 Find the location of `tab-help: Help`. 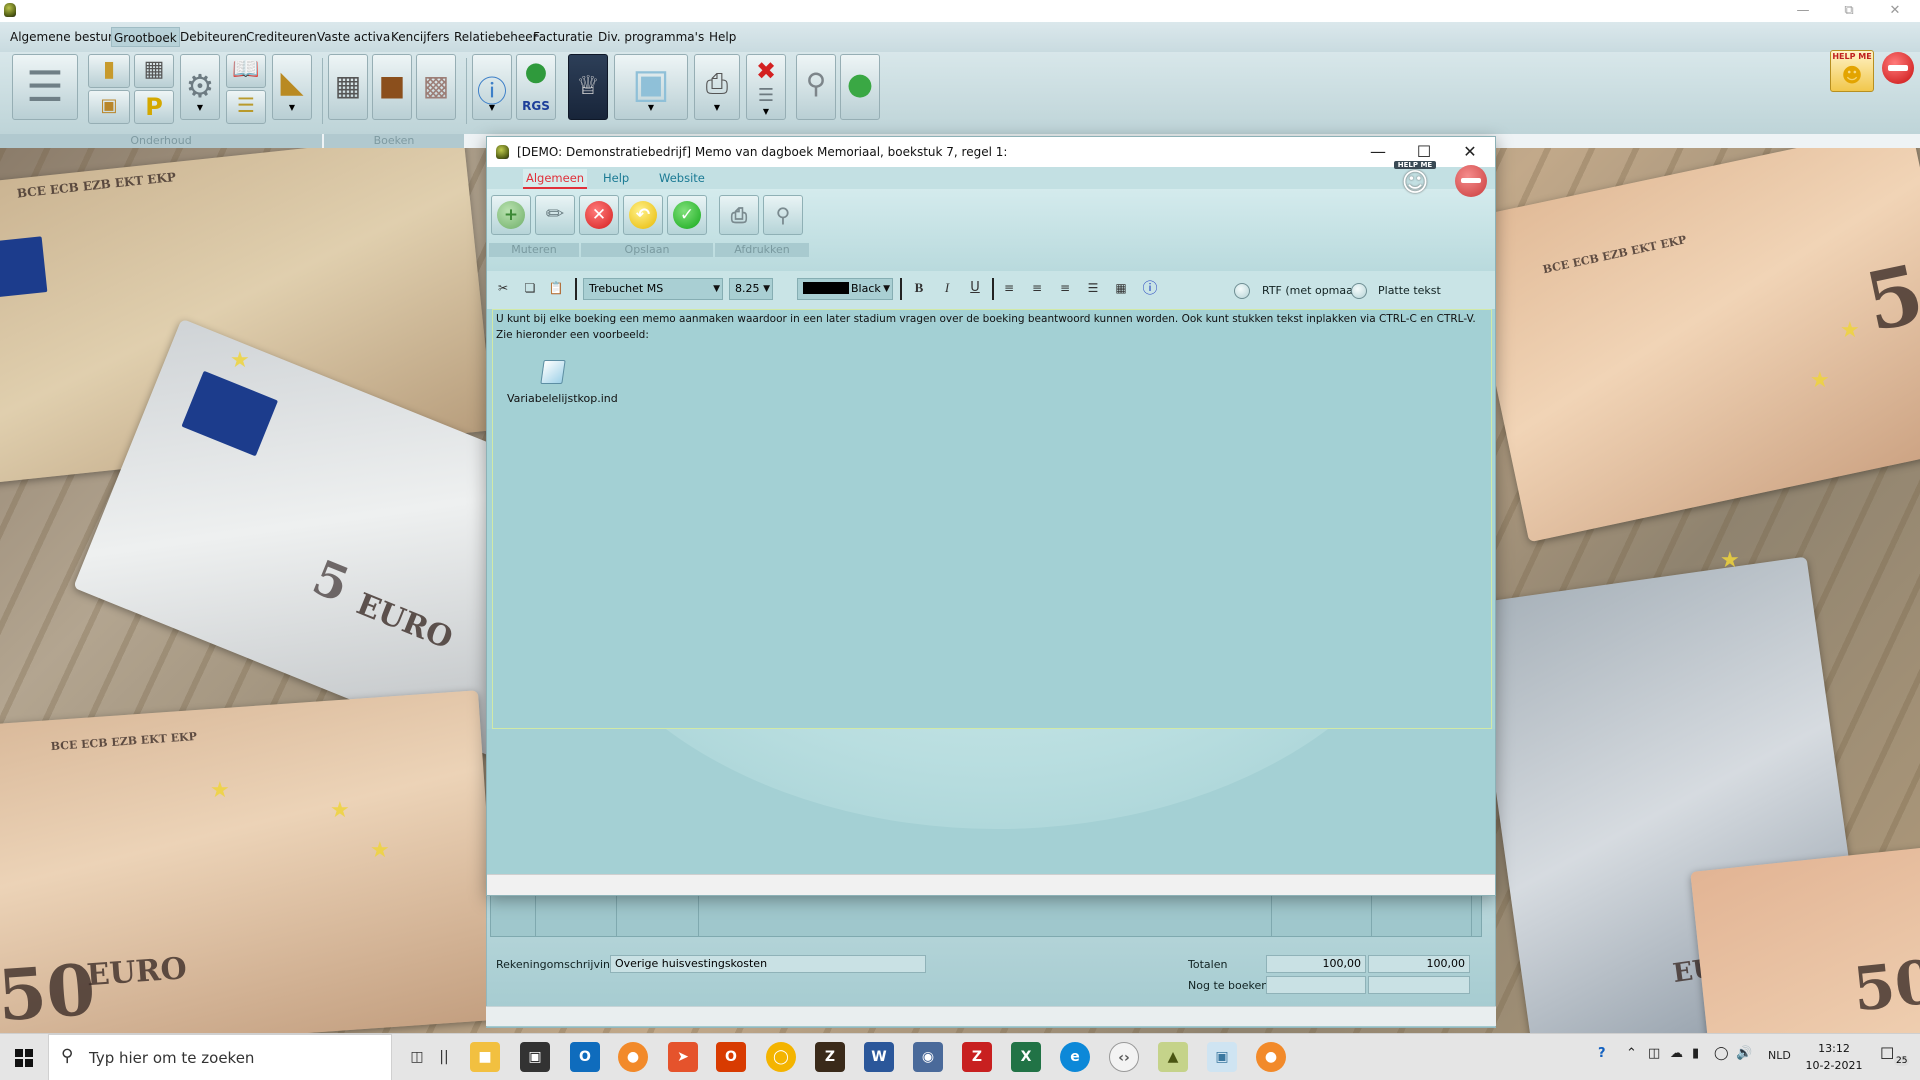

tab-help: Help is located at coordinates (616, 178).